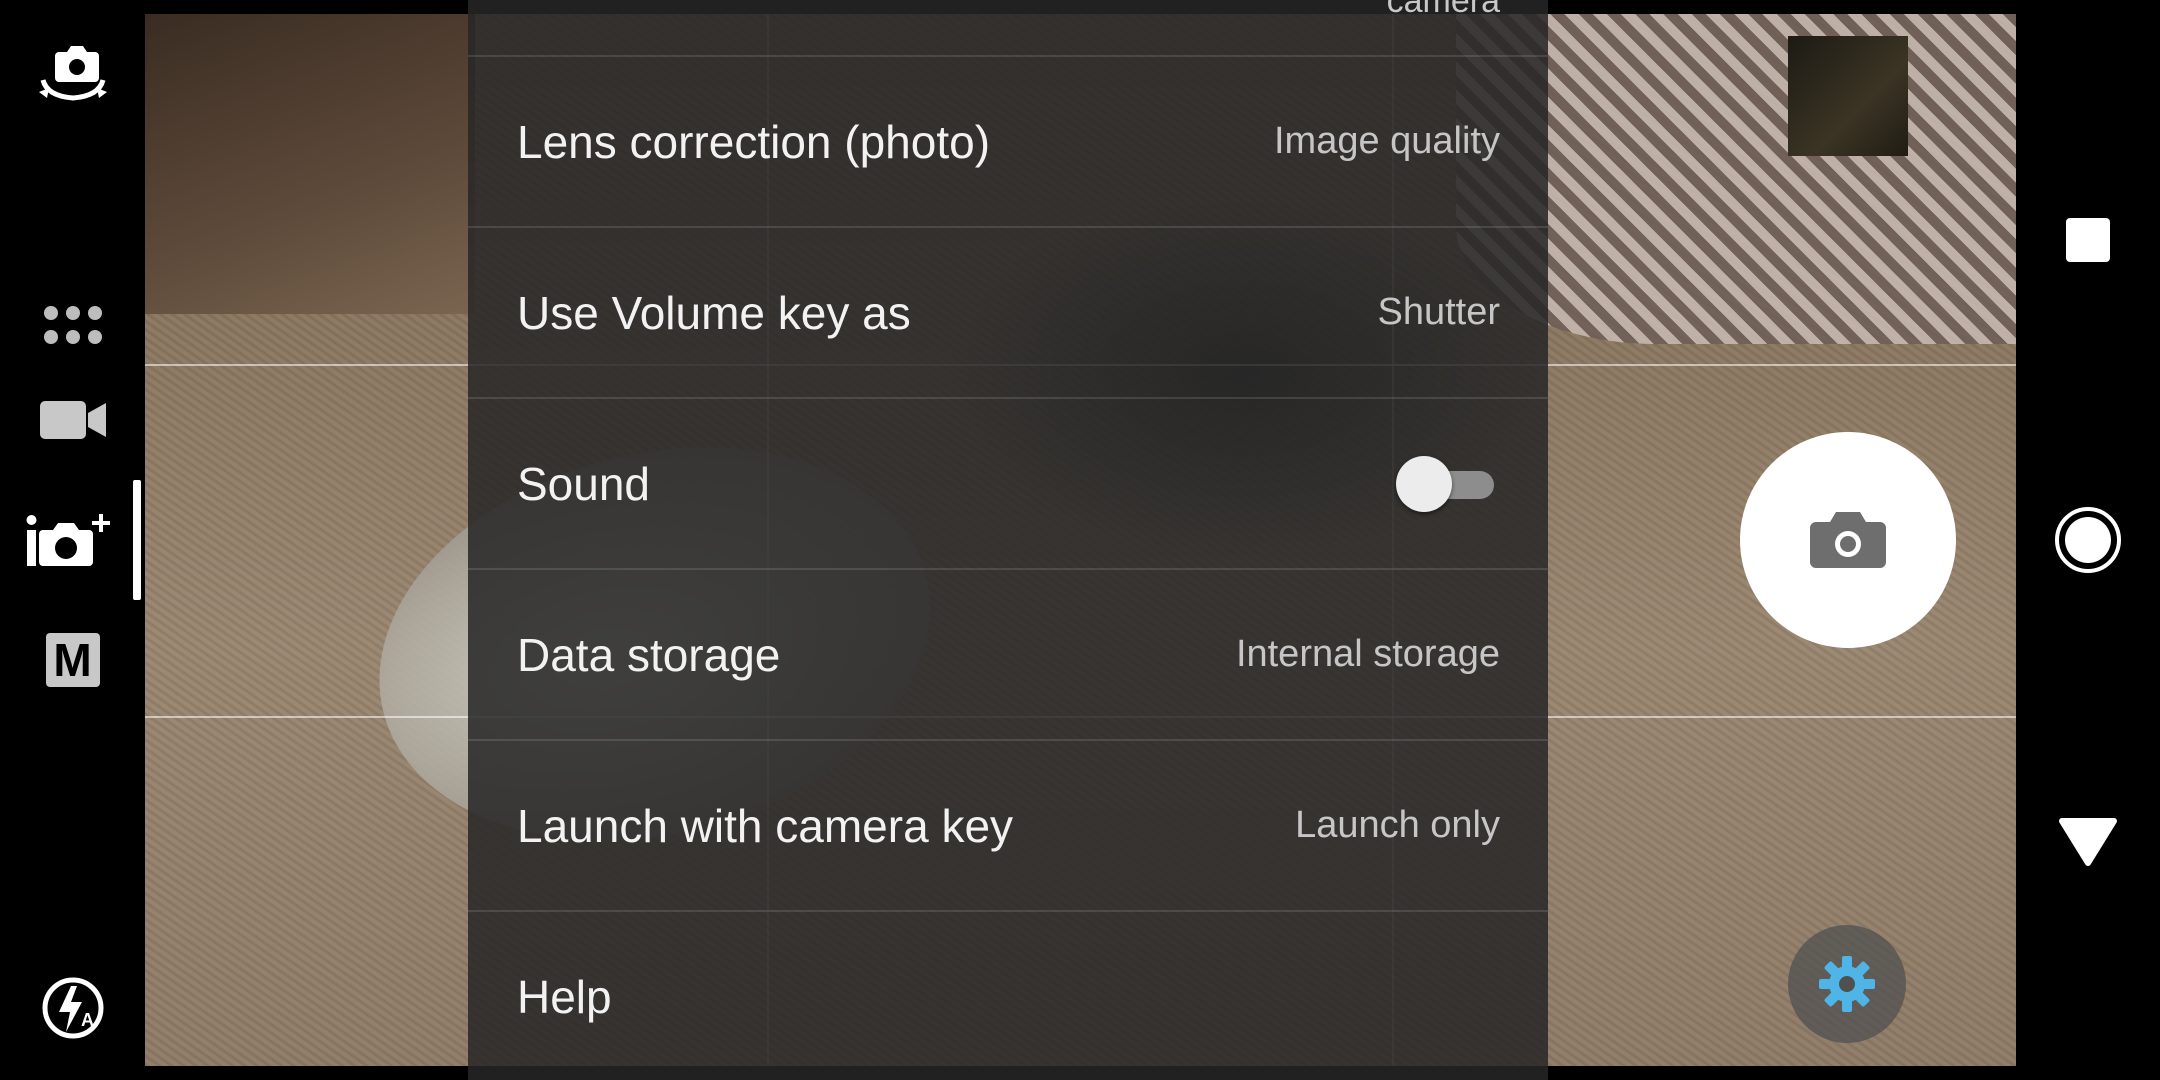 This screenshot has width=2160, height=1080. I want to click on manual-mode-icon: M, so click(72, 660).